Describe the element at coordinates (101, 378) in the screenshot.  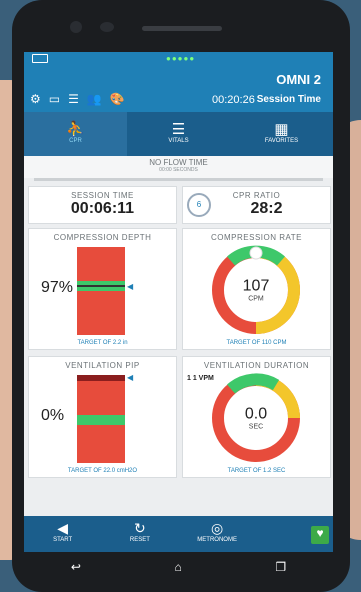
I see `pip-cap` at that location.